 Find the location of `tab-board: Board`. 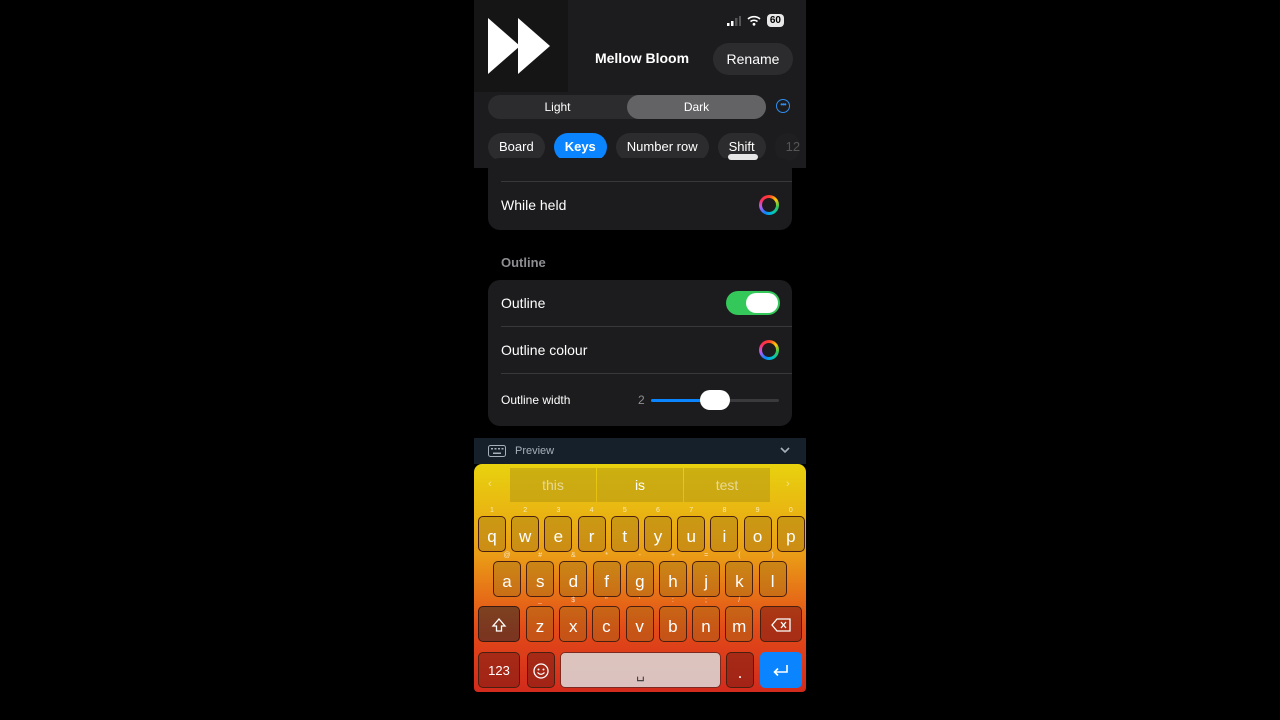

tab-board: Board is located at coordinates (516, 147).